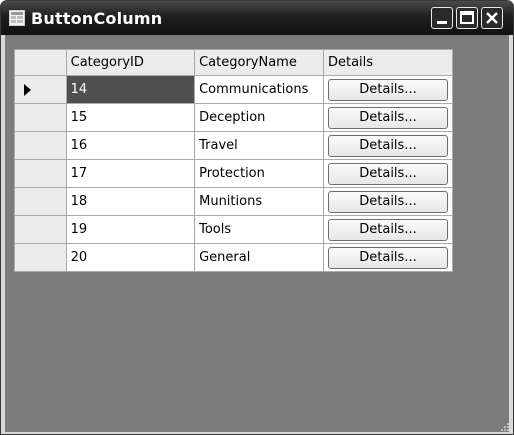 The width and height of the screenshot is (514, 435). What do you see at coordinates (130, 145) in the screenshot?
I see `cell-categoryid: 16` at bounding box center [130, 145].